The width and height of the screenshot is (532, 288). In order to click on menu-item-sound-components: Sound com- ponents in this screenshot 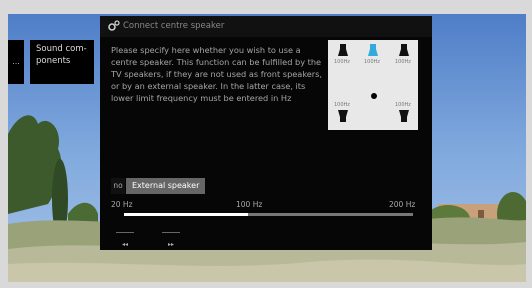, I will do `click(62, 62)`.